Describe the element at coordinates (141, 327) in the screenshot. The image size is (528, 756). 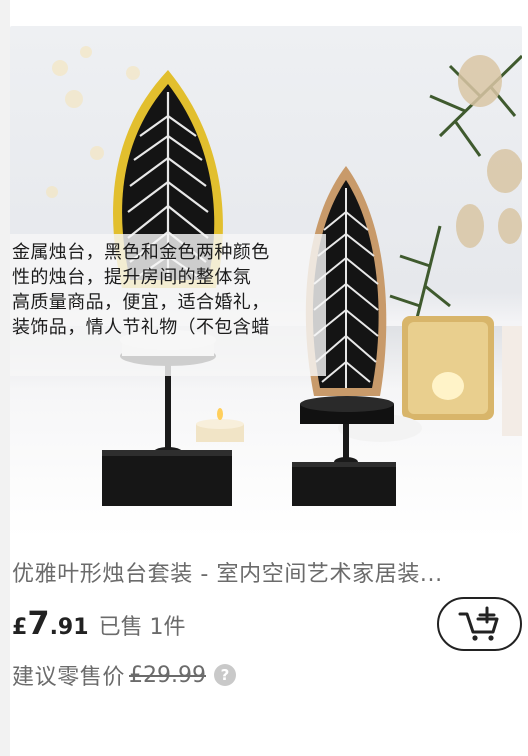
I see `overlay-line-4: 装饰品，情人节礼物（不包含蜡` at that location.